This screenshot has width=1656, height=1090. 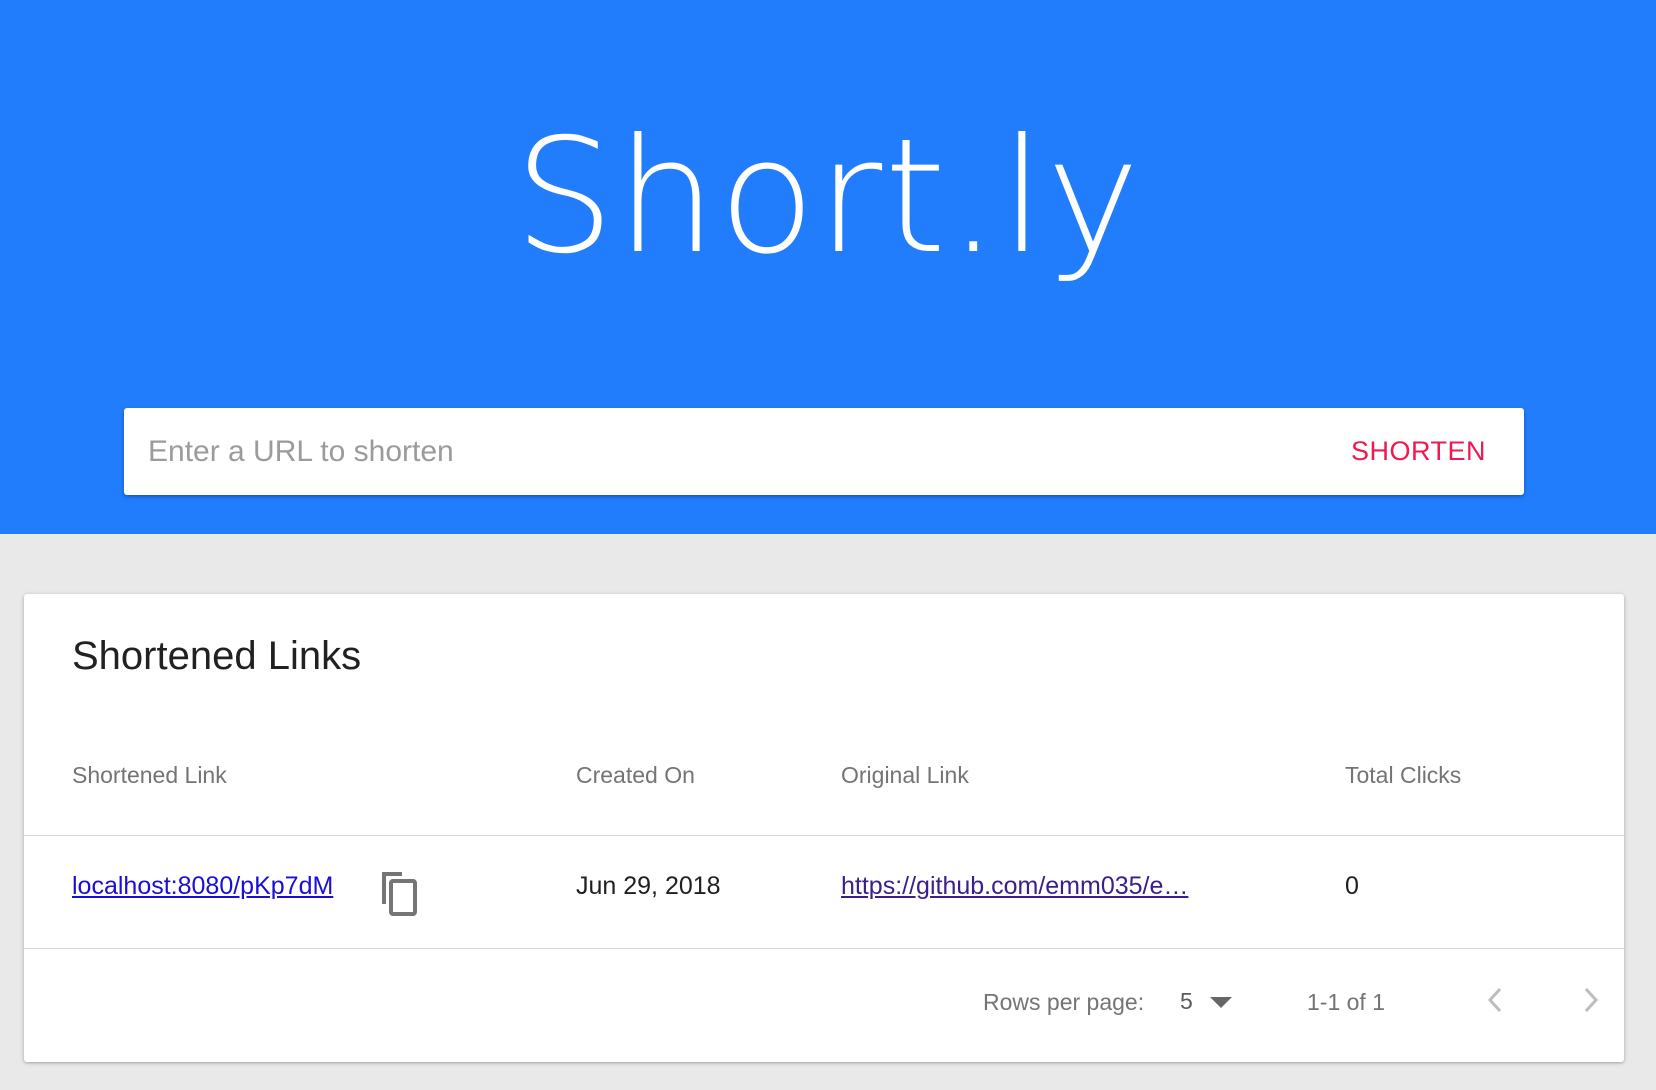 What do you see at coordinates (202, 886) in the screenshot?
I see `short-link: localhost:8080/pKp7dM` at bounding box center [202, 886].